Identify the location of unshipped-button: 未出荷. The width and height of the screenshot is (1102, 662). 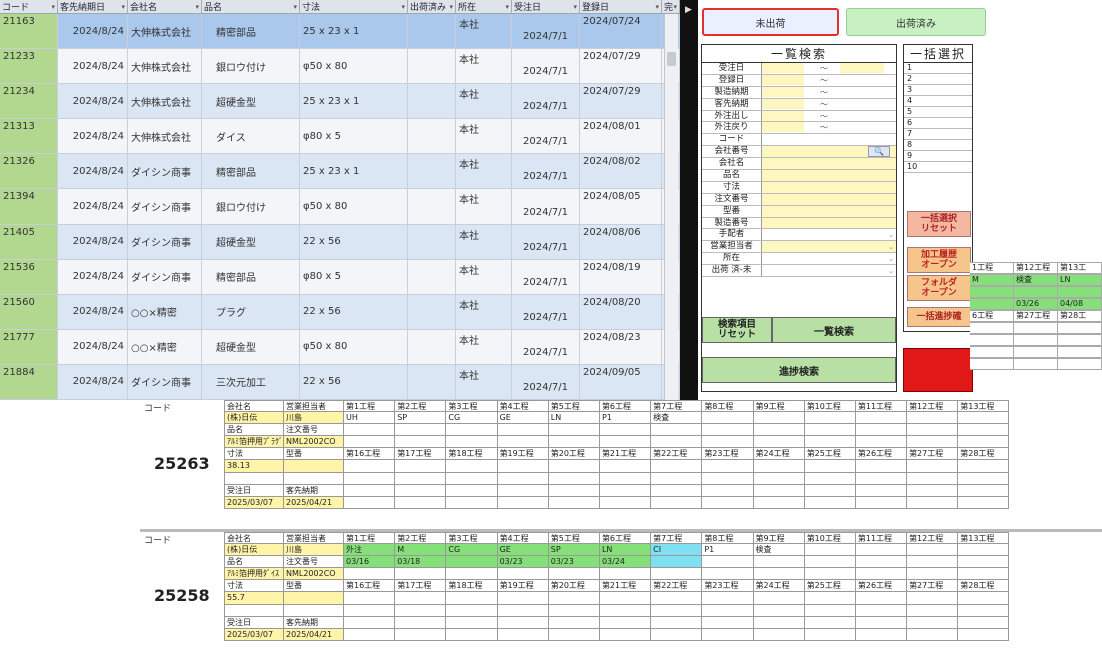
(770, 22).